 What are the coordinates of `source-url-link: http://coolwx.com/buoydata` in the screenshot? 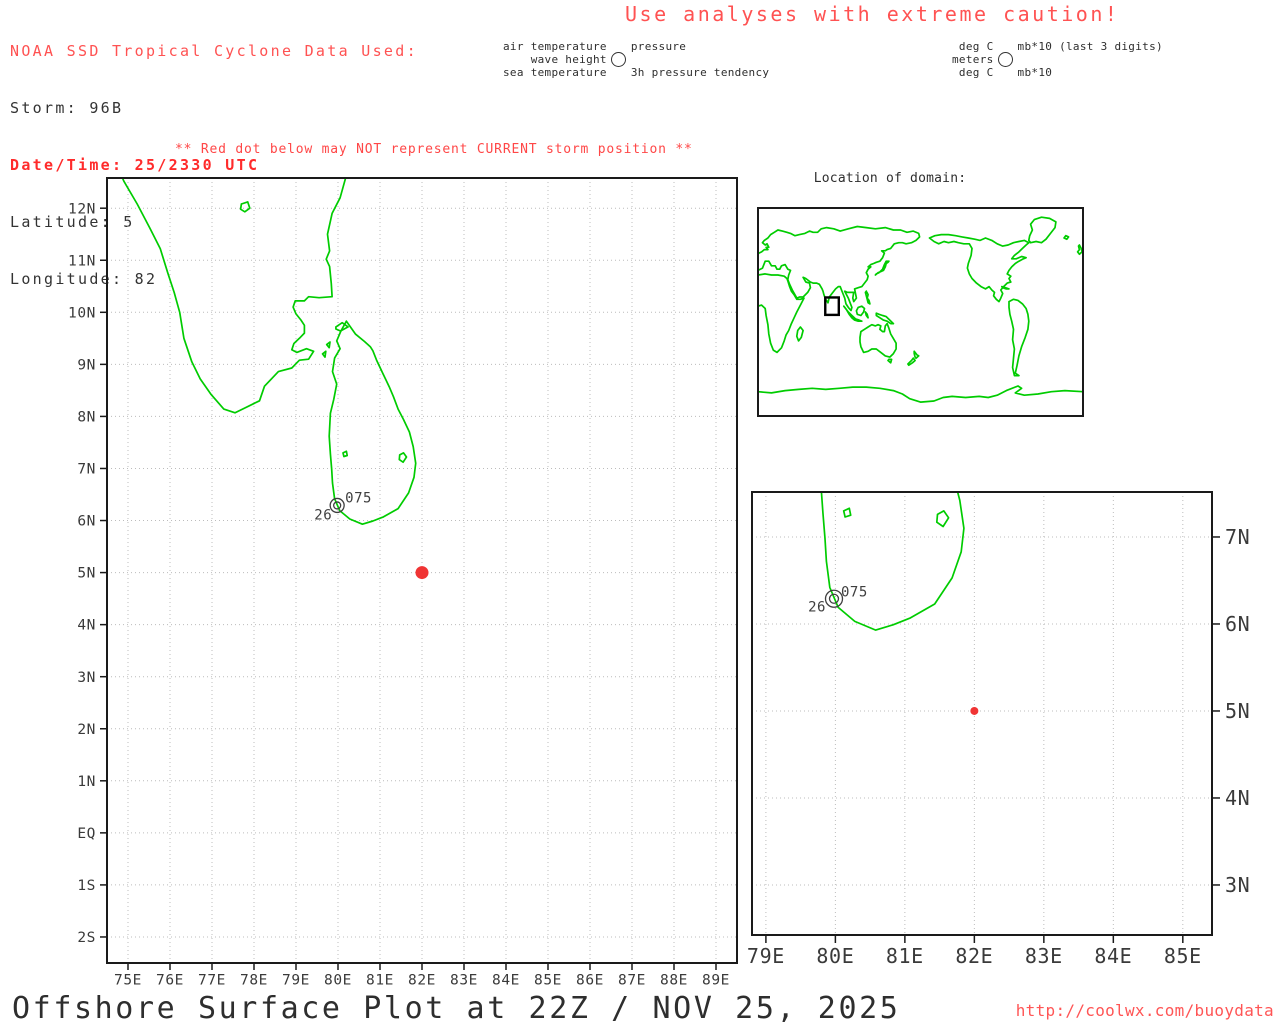 It's located at (1137, 1010).